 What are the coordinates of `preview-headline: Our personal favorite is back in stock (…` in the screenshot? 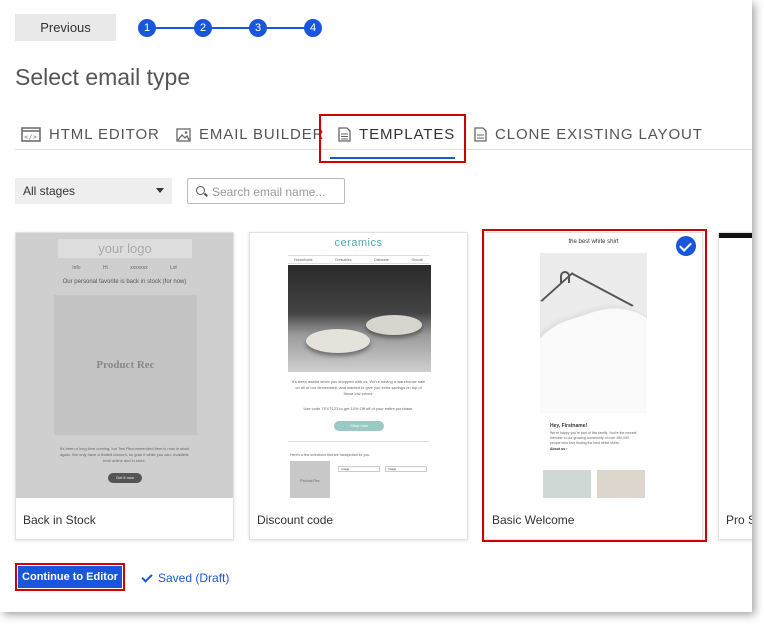 It's located at (124, 282).